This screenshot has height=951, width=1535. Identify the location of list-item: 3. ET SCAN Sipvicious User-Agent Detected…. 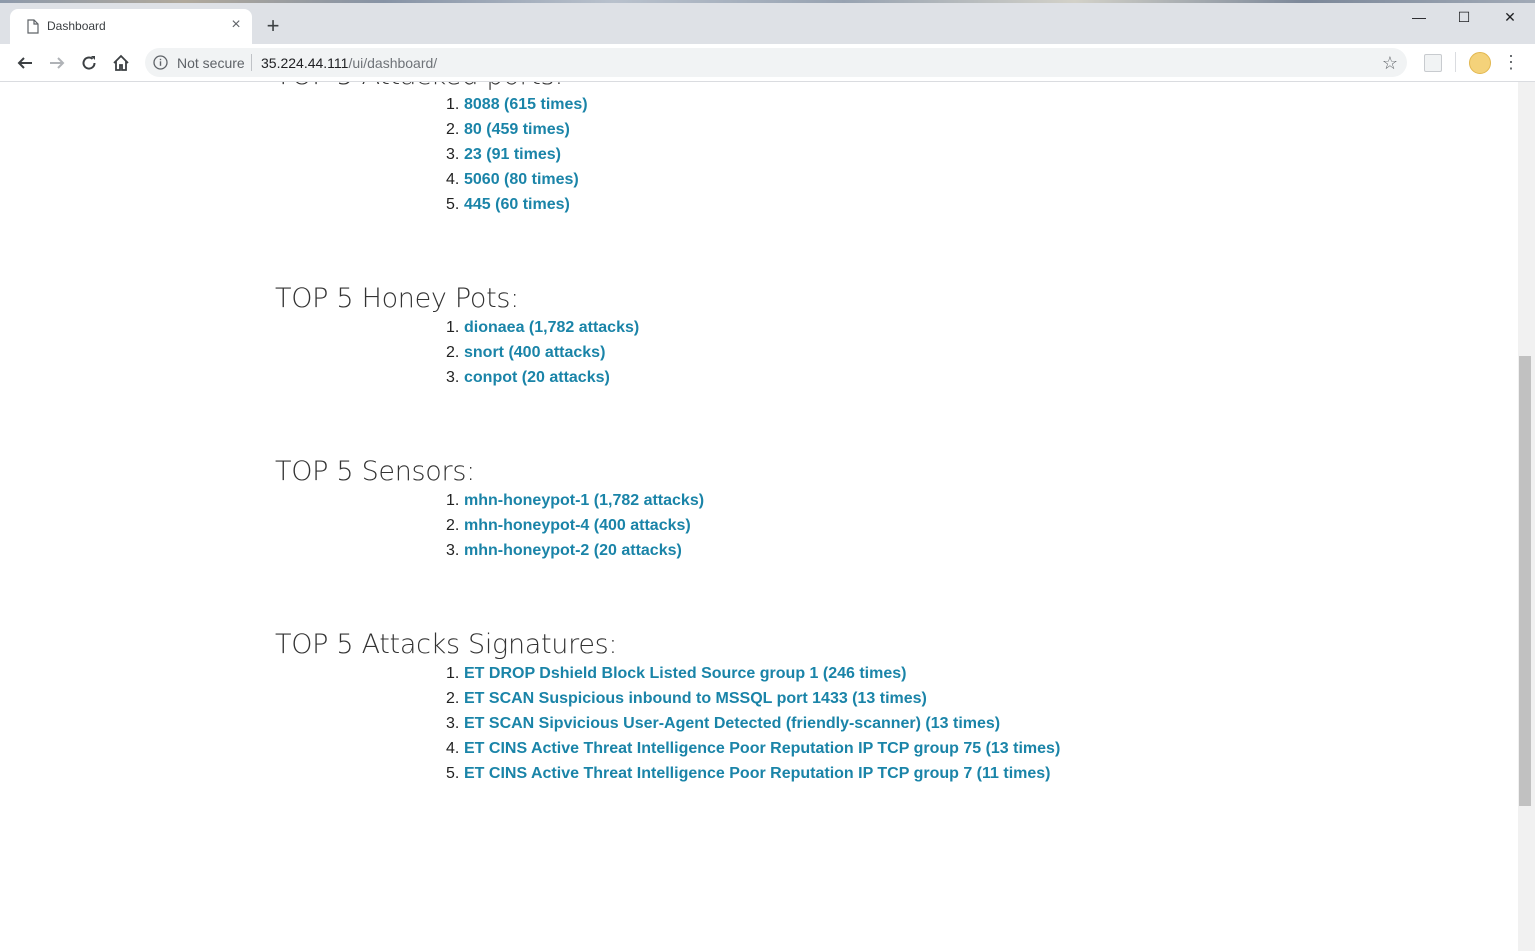
(825, 723).